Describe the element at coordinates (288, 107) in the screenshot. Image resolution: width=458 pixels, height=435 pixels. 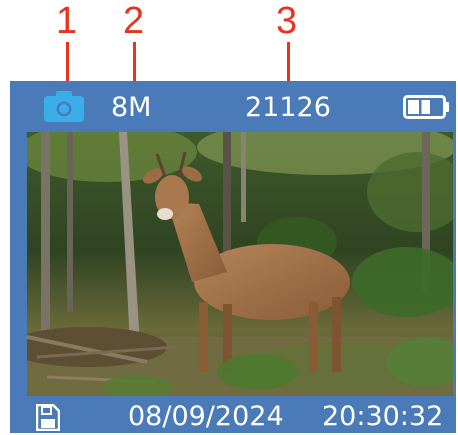
I see `shot-count: 21126` at that location.